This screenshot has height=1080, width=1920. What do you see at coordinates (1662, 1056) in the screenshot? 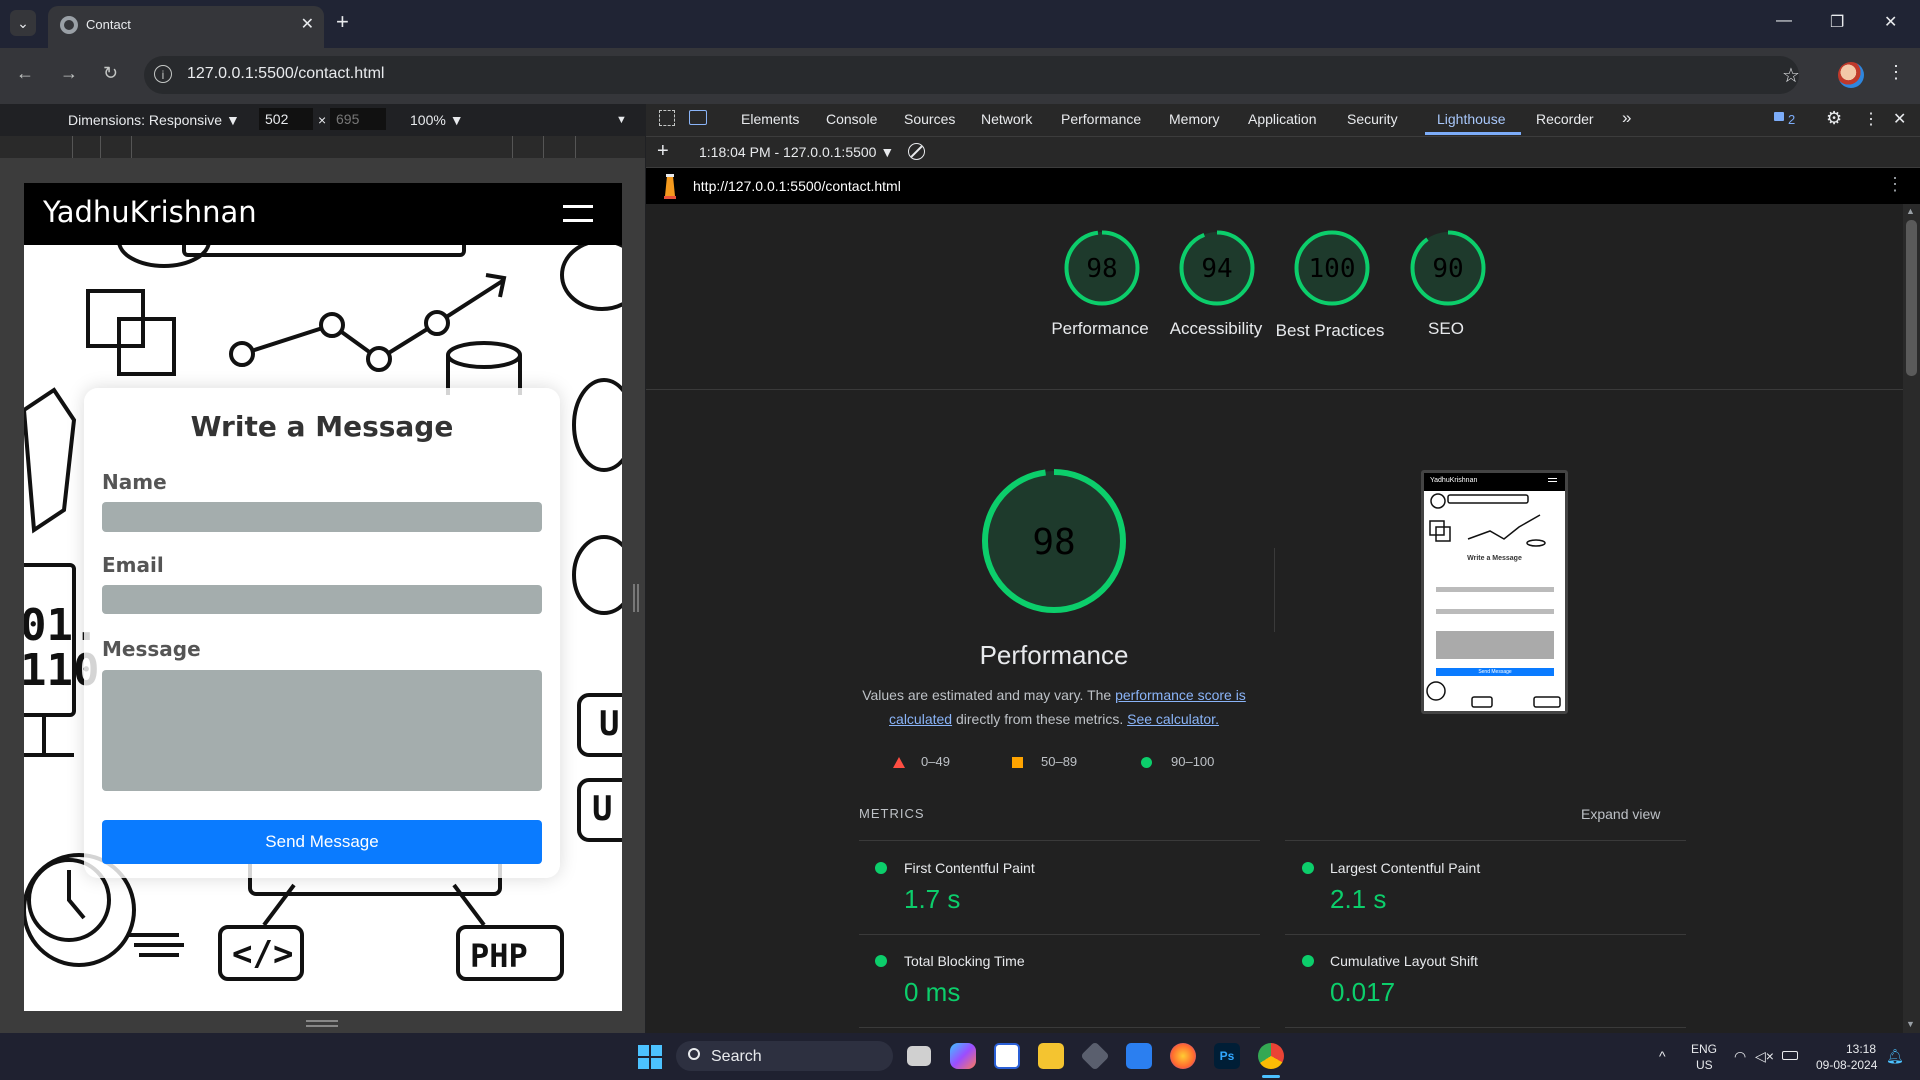
I see `tray-overflow-icon: ^` at bounding box center [1662, 1056].